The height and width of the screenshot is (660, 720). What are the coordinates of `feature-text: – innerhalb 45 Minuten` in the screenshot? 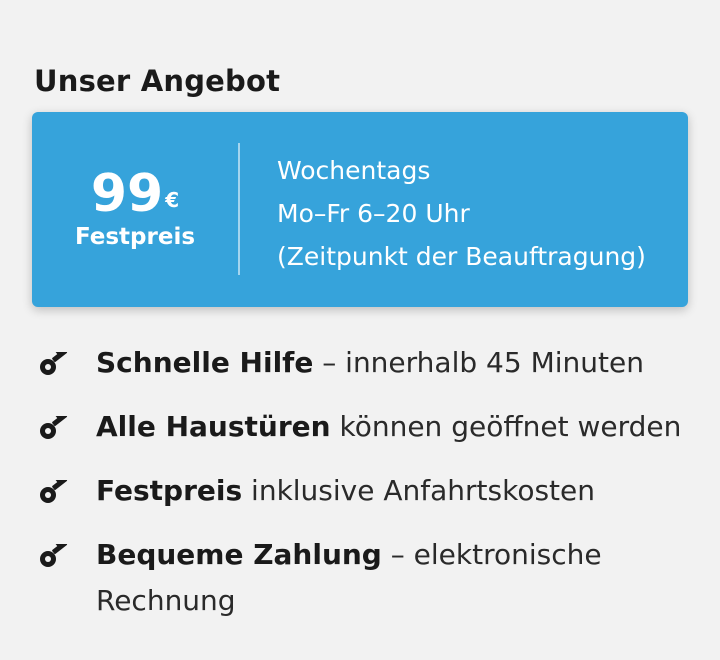 It's located at (478, 362).